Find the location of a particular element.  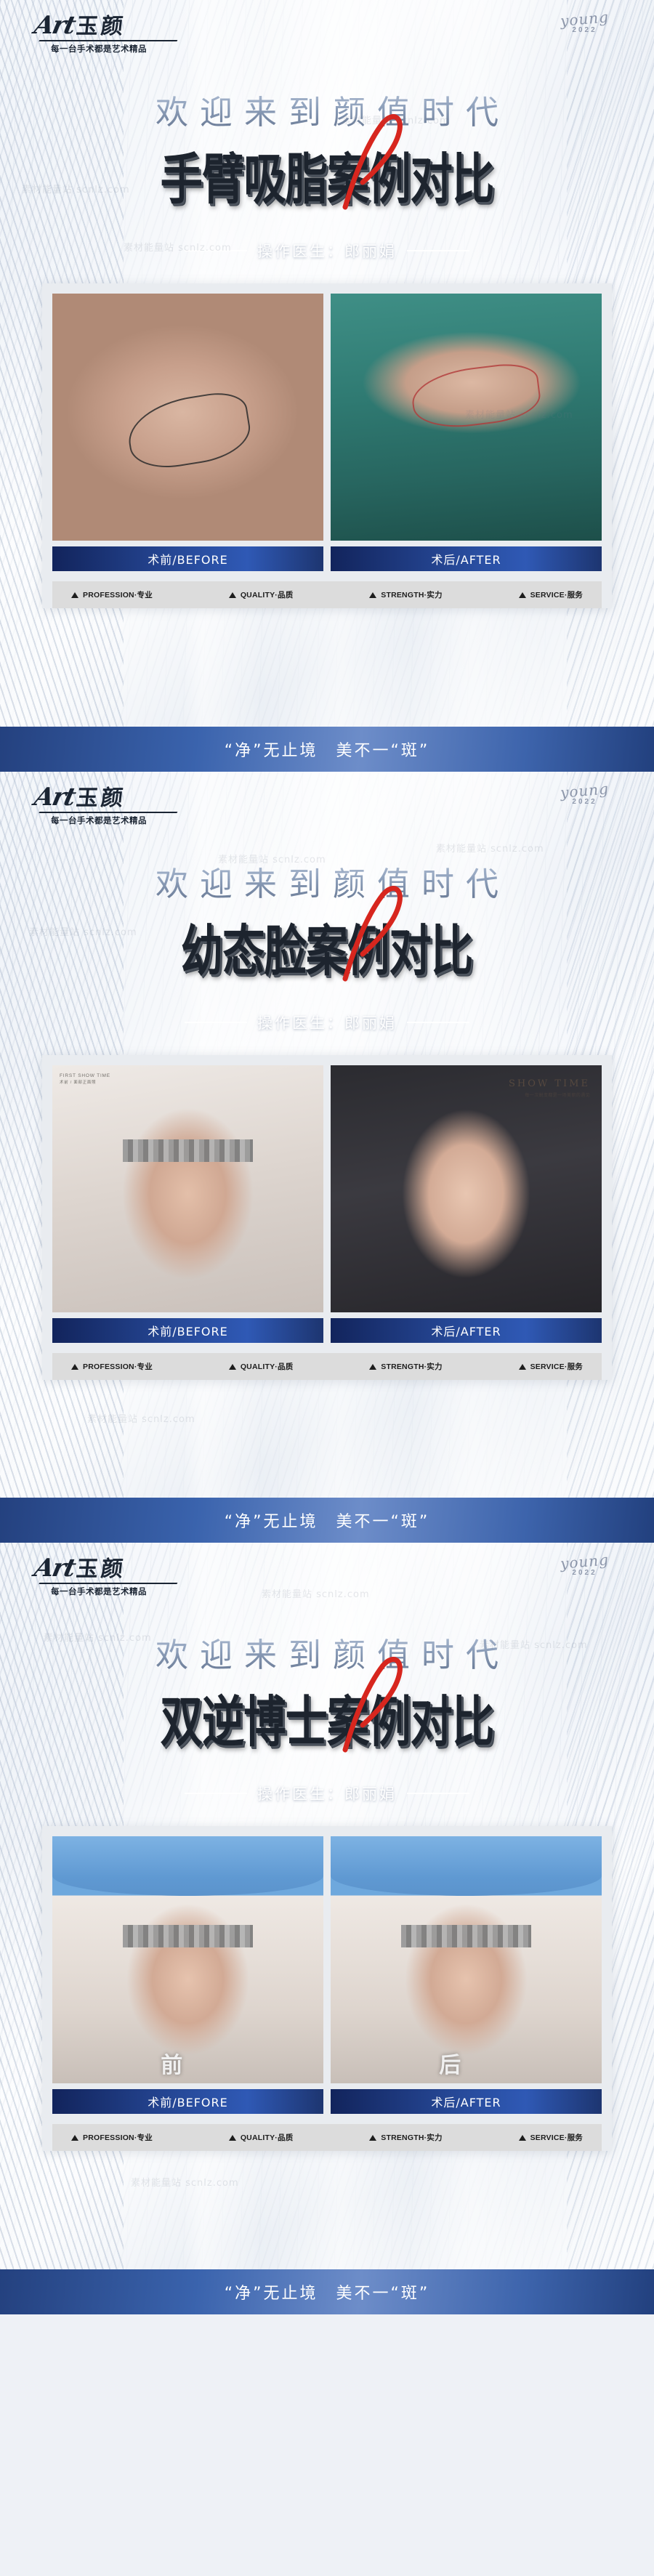

photo-after-overlay-label: 后 is located at coordinates (450, 2066).